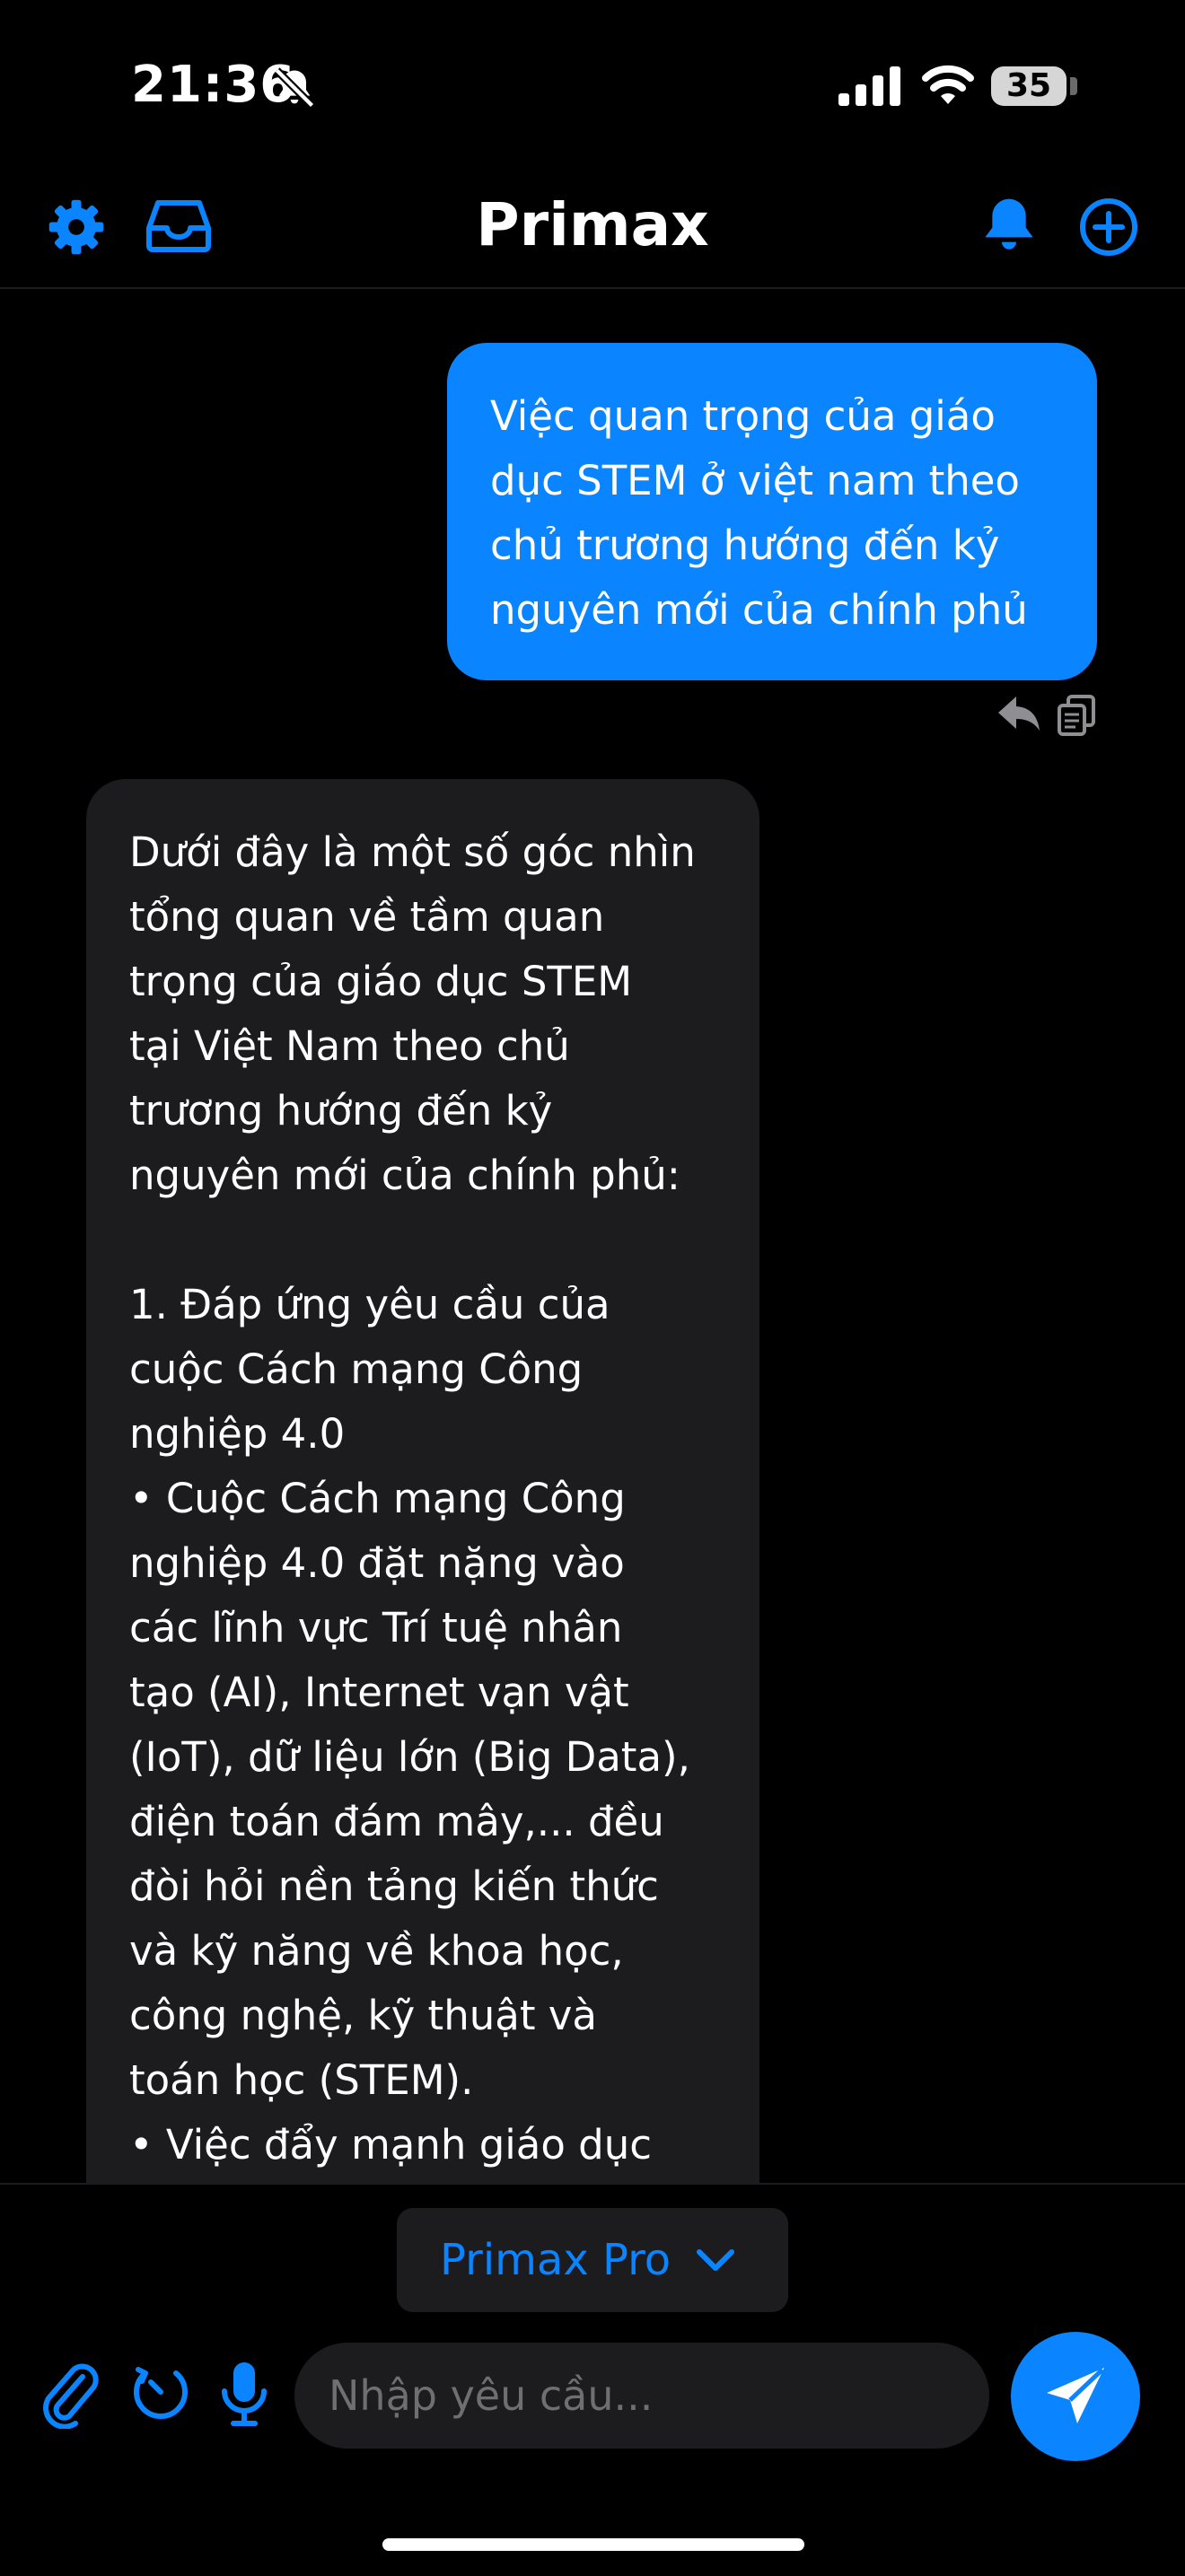 The width and height of the screenshot is (1185, 2576). What do you see at coordinates (869, 86) in the screenshot?
I see `cellular-signal-icon` at bounding box center [869, 86].